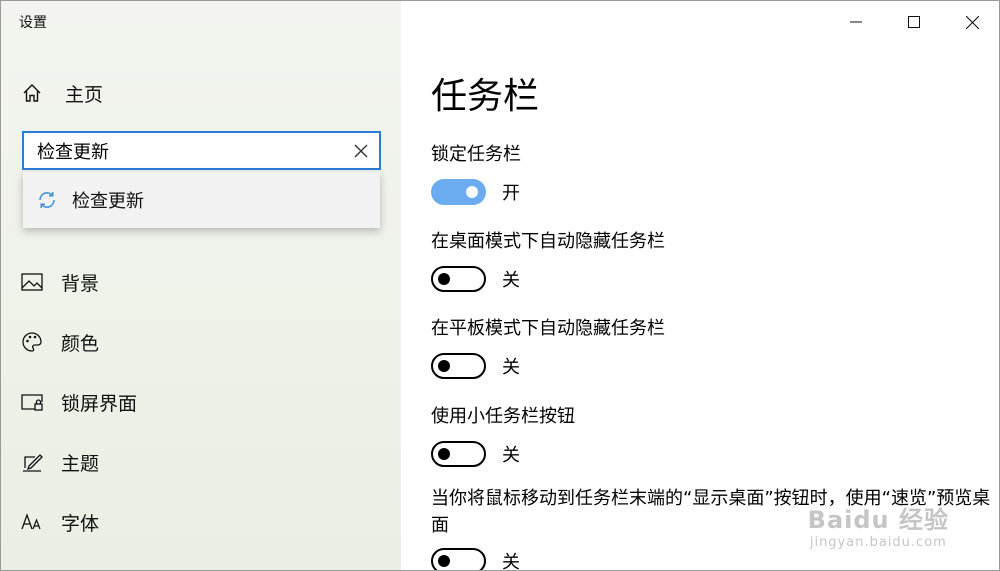 Image resolution: width=1000 pixels, height=571 pixels. I want to click on peek-desktop-toggle, so click(458, 559).